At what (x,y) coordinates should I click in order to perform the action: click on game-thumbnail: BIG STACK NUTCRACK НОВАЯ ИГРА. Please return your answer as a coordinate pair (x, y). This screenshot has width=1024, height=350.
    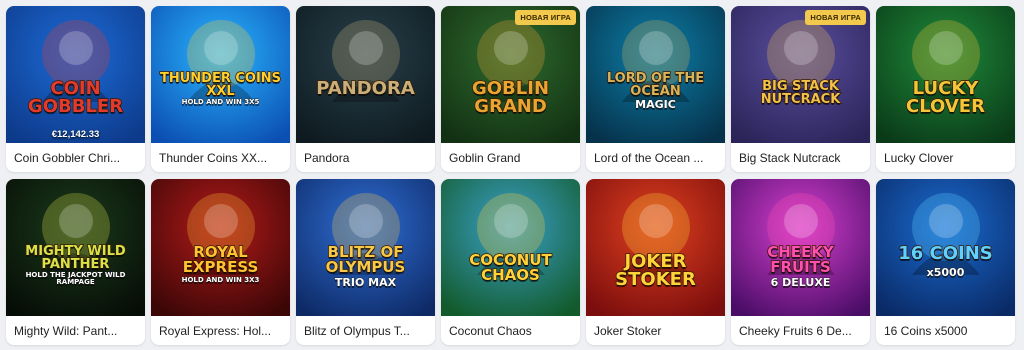
    Looking at the image, I should click on (800, 74).